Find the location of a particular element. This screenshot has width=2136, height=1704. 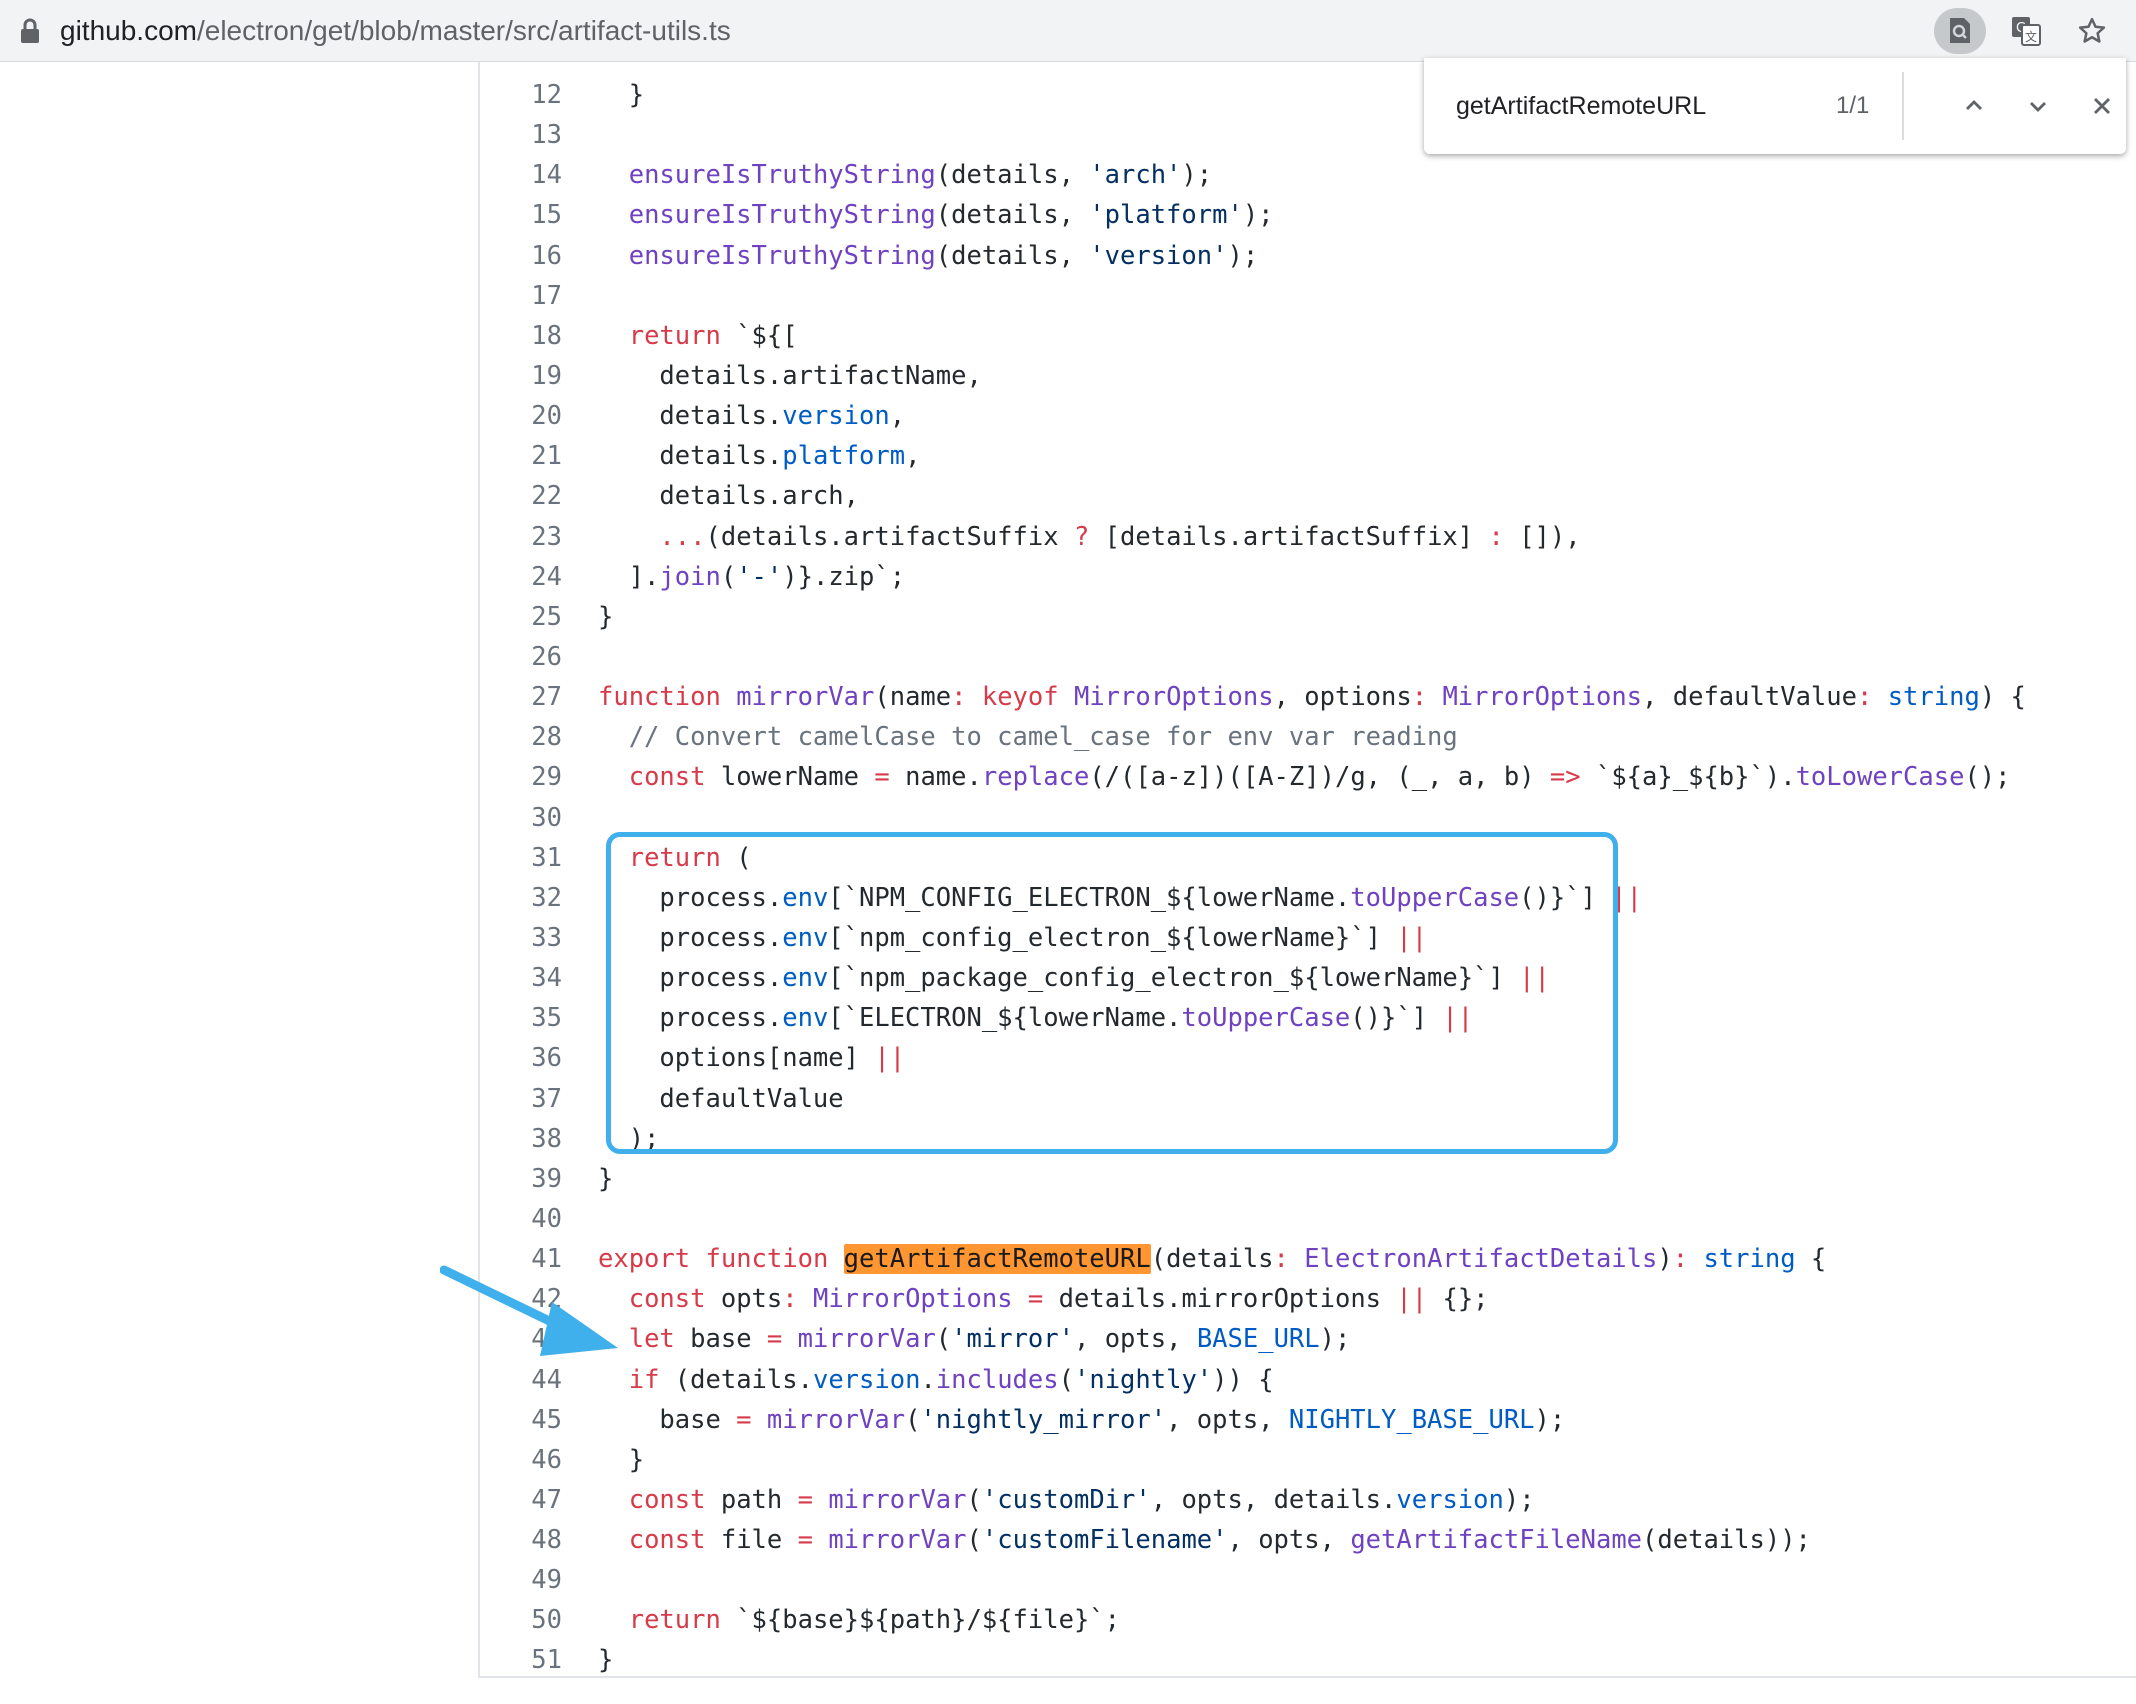

line-number: 30 is located at coordinates (520, 818).